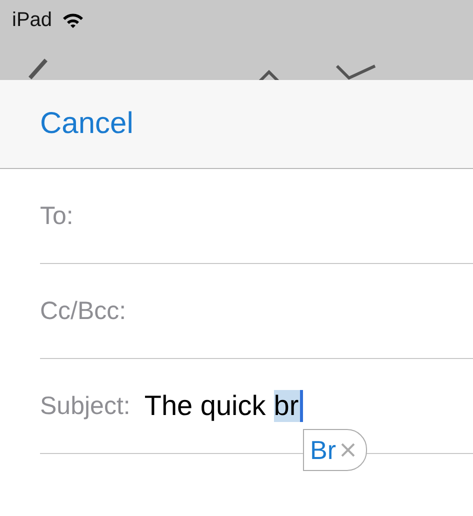 This screenshot has width=473, height=516. I want to click on cancel-button: Cancel, so click(87, 124).